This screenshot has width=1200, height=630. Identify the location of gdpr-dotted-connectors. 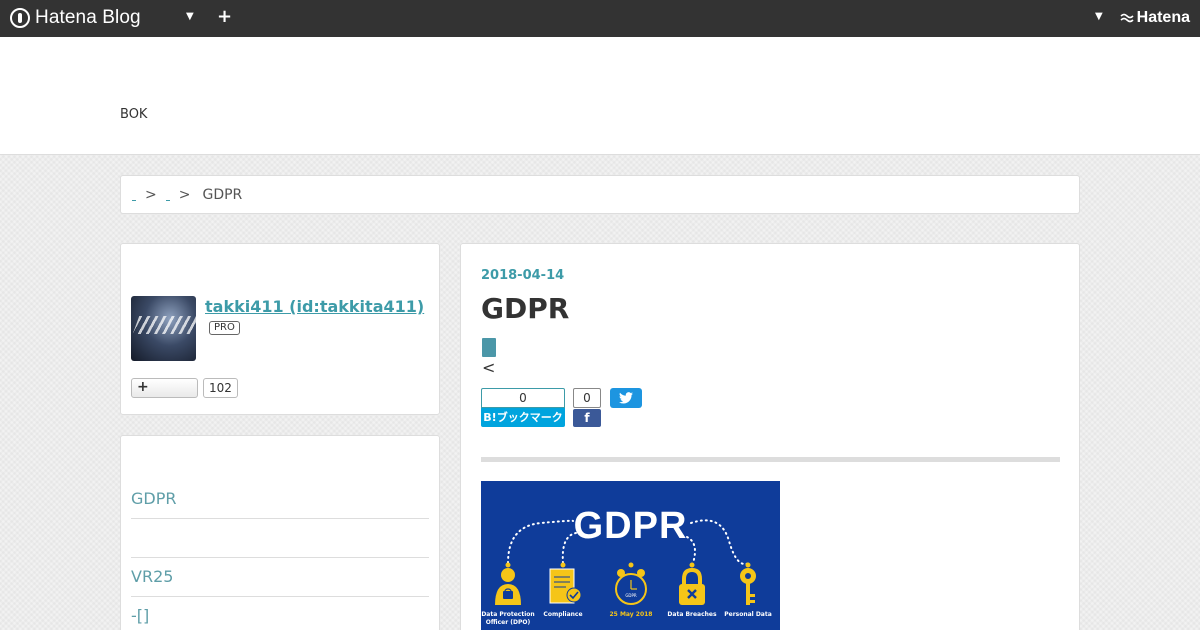
(628, 543).